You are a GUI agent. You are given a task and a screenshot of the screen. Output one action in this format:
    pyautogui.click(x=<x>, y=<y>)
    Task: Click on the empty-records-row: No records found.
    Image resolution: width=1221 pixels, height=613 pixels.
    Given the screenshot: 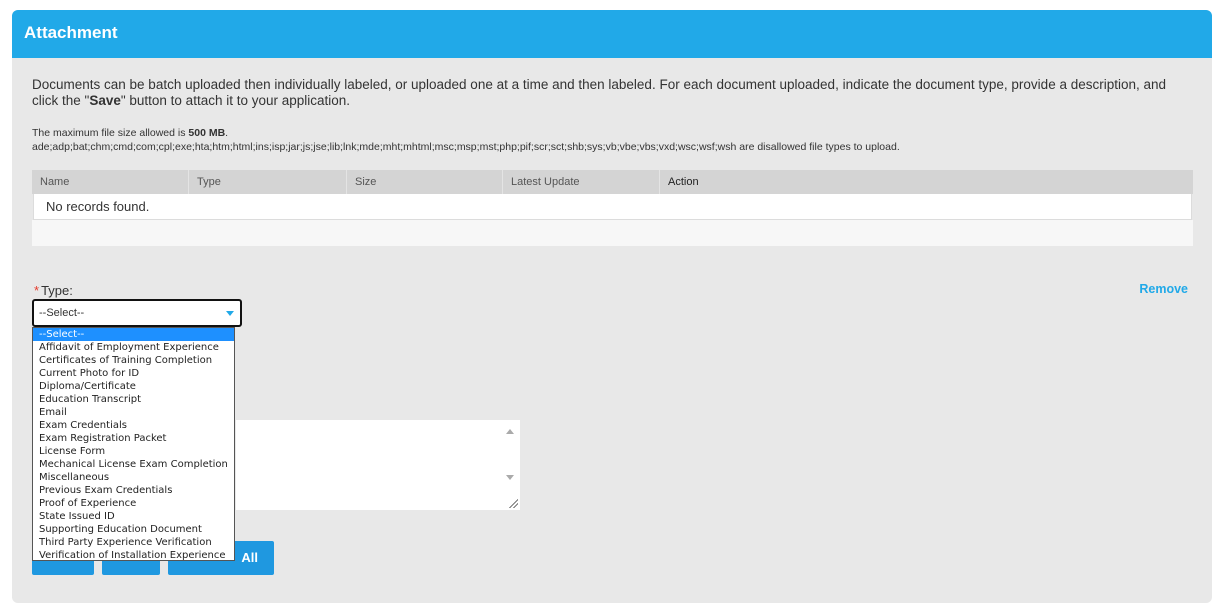 What is the action you would take?
    pyautogui.click(x=612, y=207)
    